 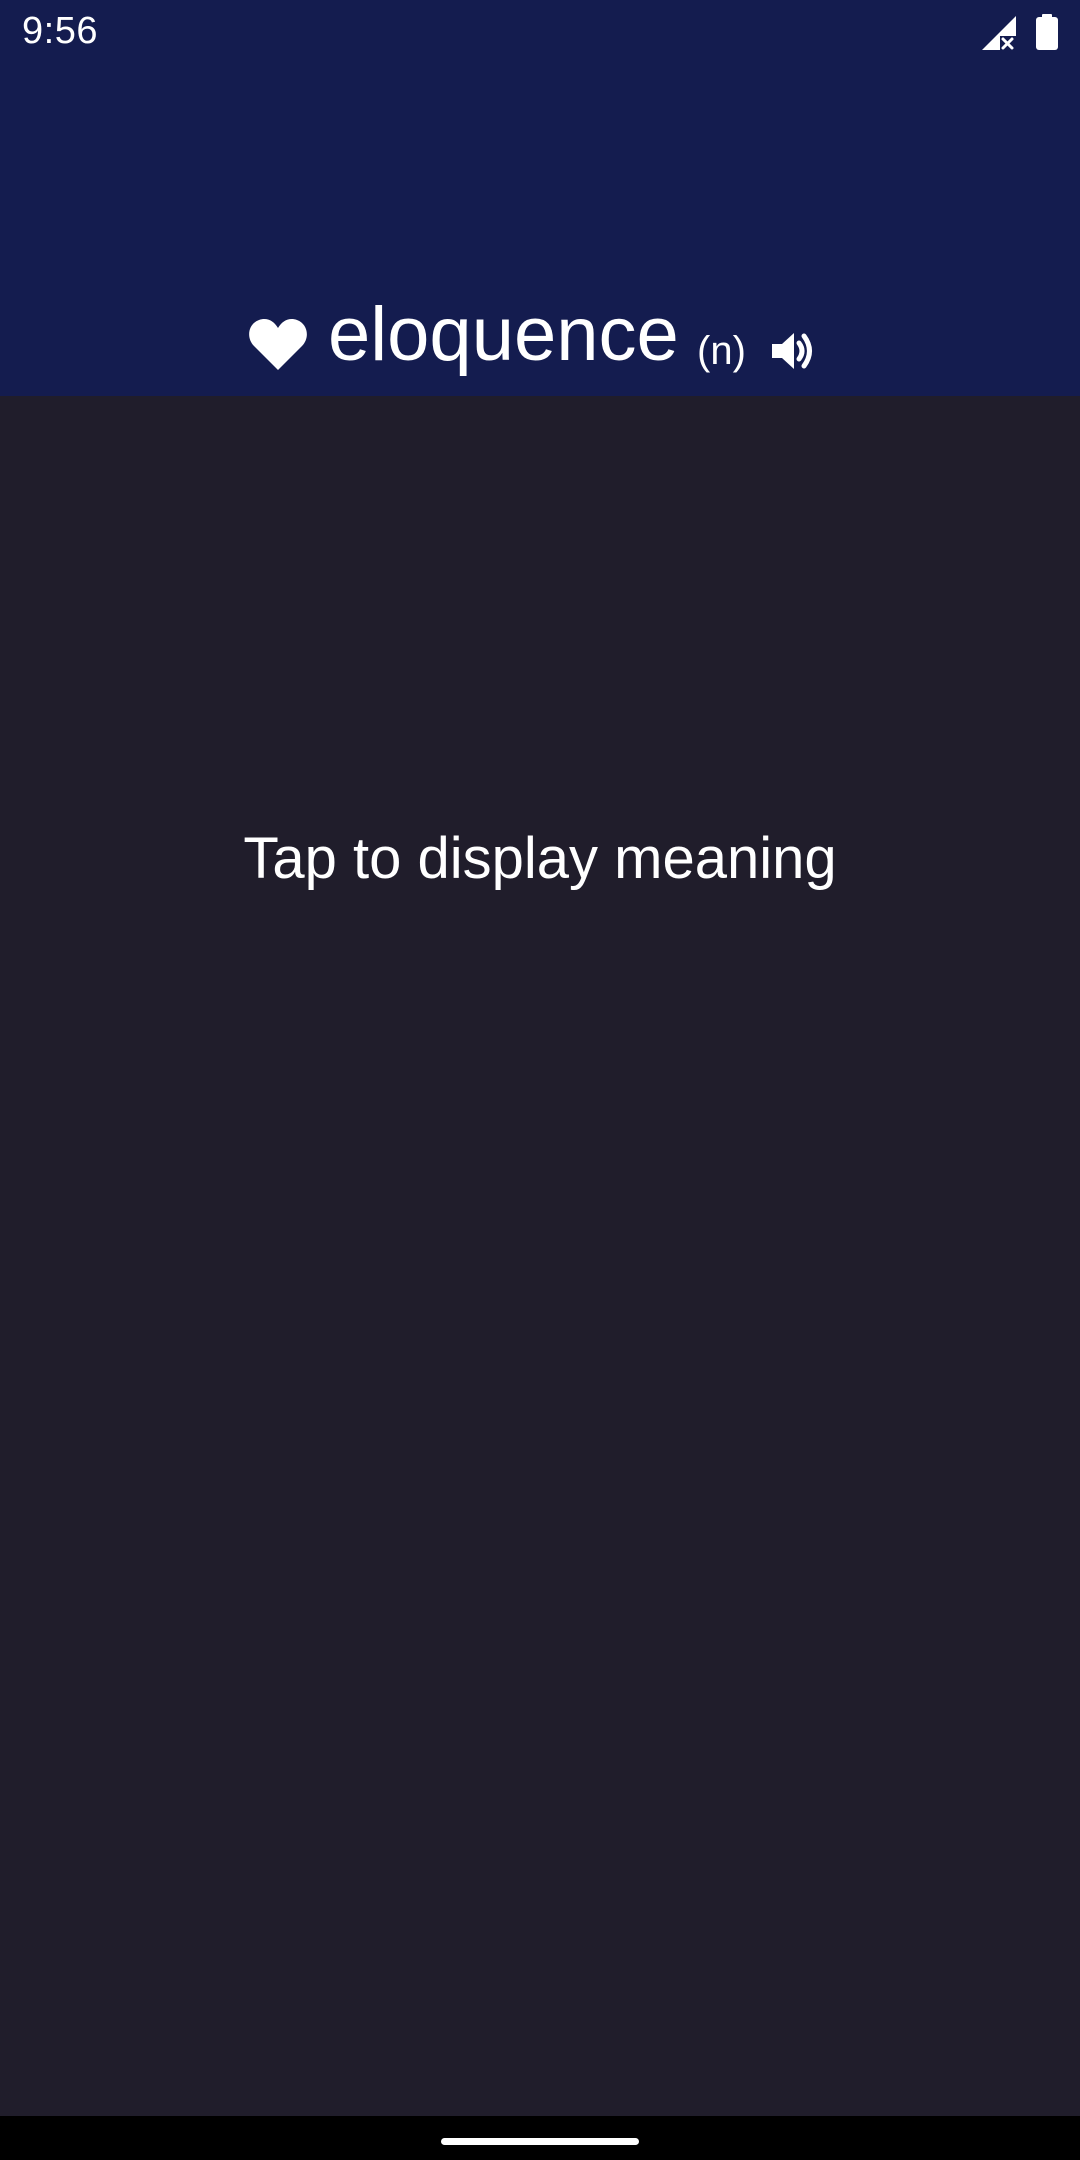 What do you see at coordinates (540, 2141) in the screenshot?
I see `home-gesture-handle` at bounding box center [540, 2141].